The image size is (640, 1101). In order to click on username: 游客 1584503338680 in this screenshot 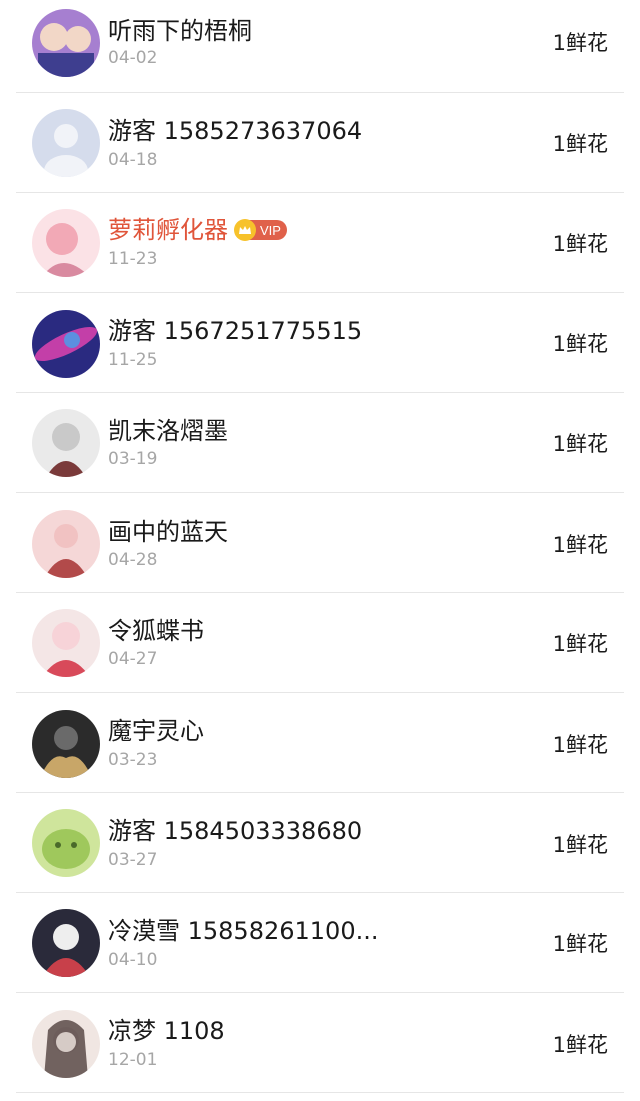, I will do `click(235, 831)`.